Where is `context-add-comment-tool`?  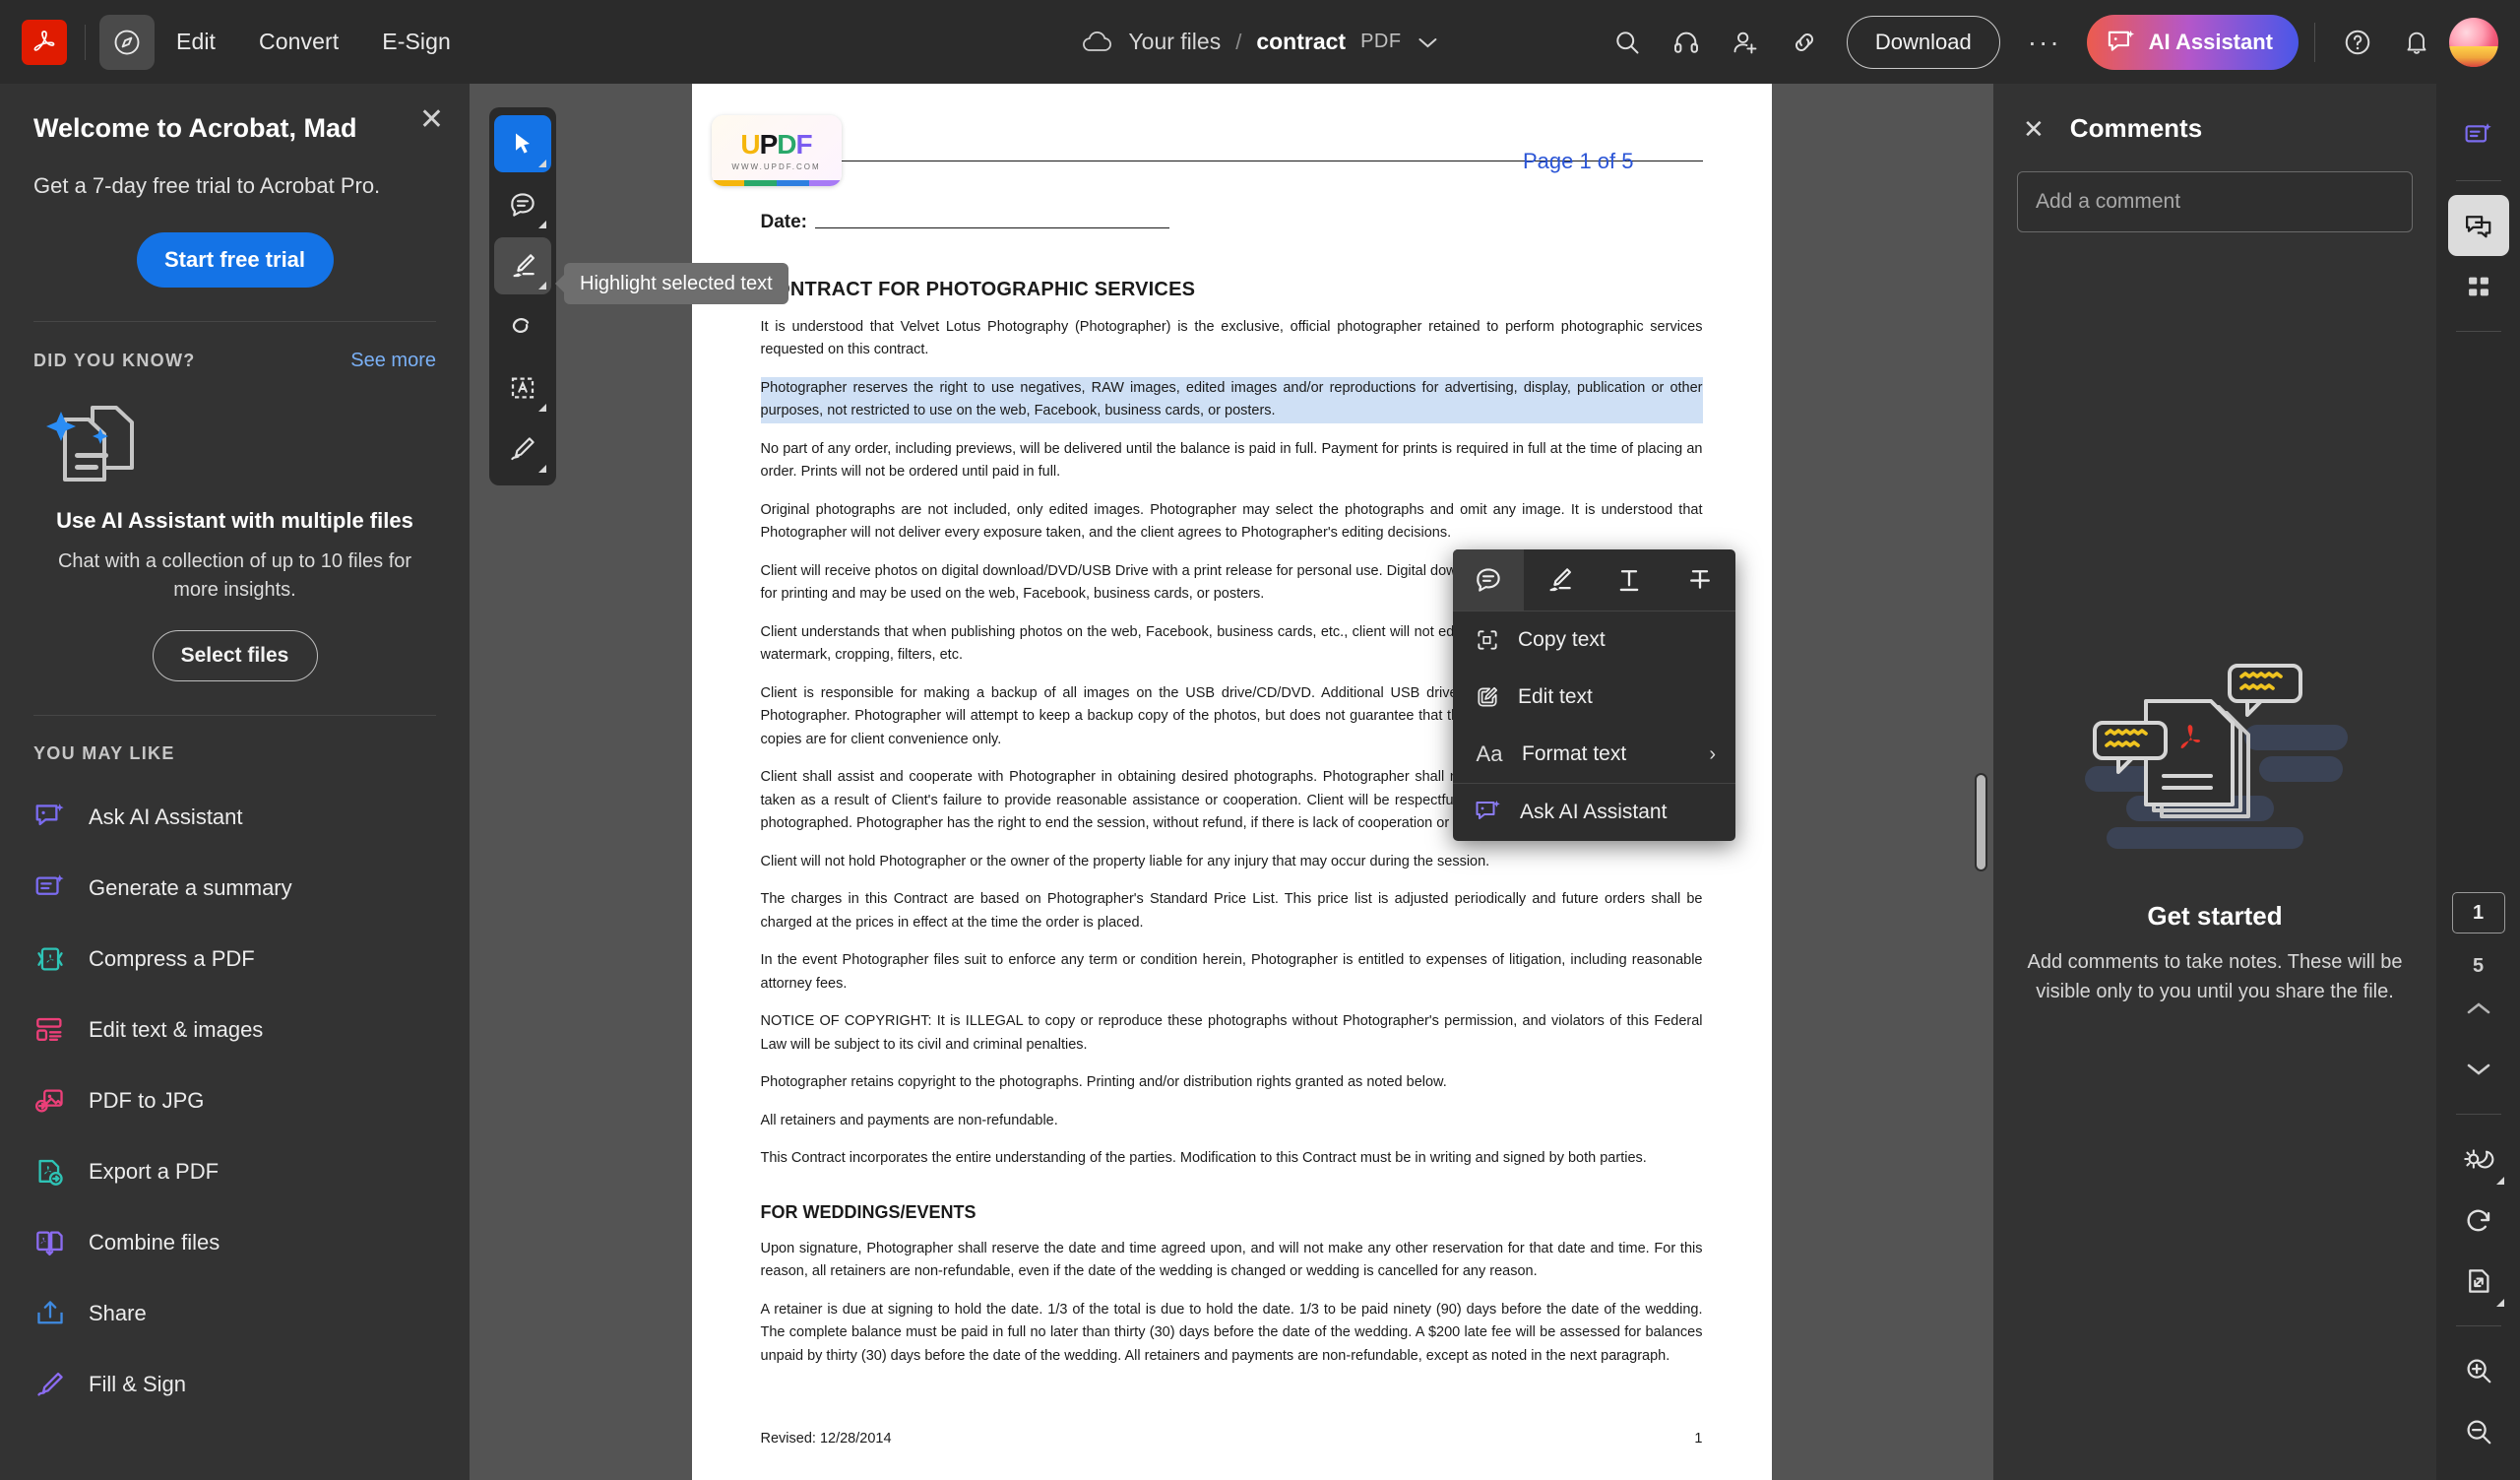
context-add-comment-tool is located at coordinates (1488, 580).